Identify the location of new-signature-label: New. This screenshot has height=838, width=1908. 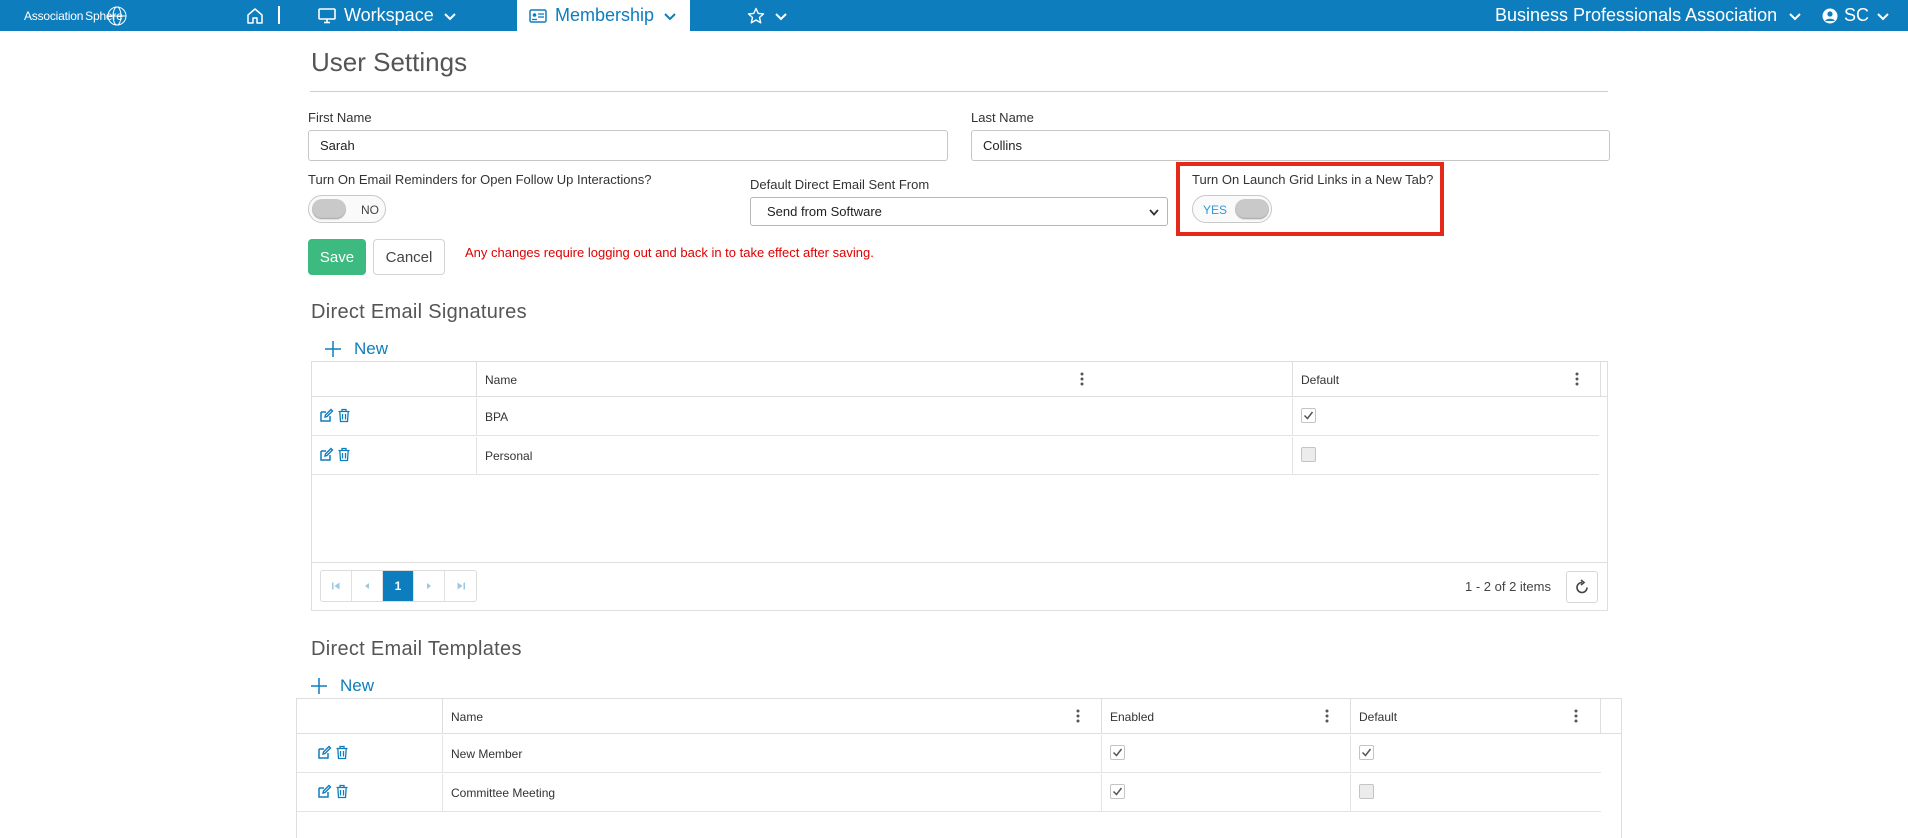
(371, 348).